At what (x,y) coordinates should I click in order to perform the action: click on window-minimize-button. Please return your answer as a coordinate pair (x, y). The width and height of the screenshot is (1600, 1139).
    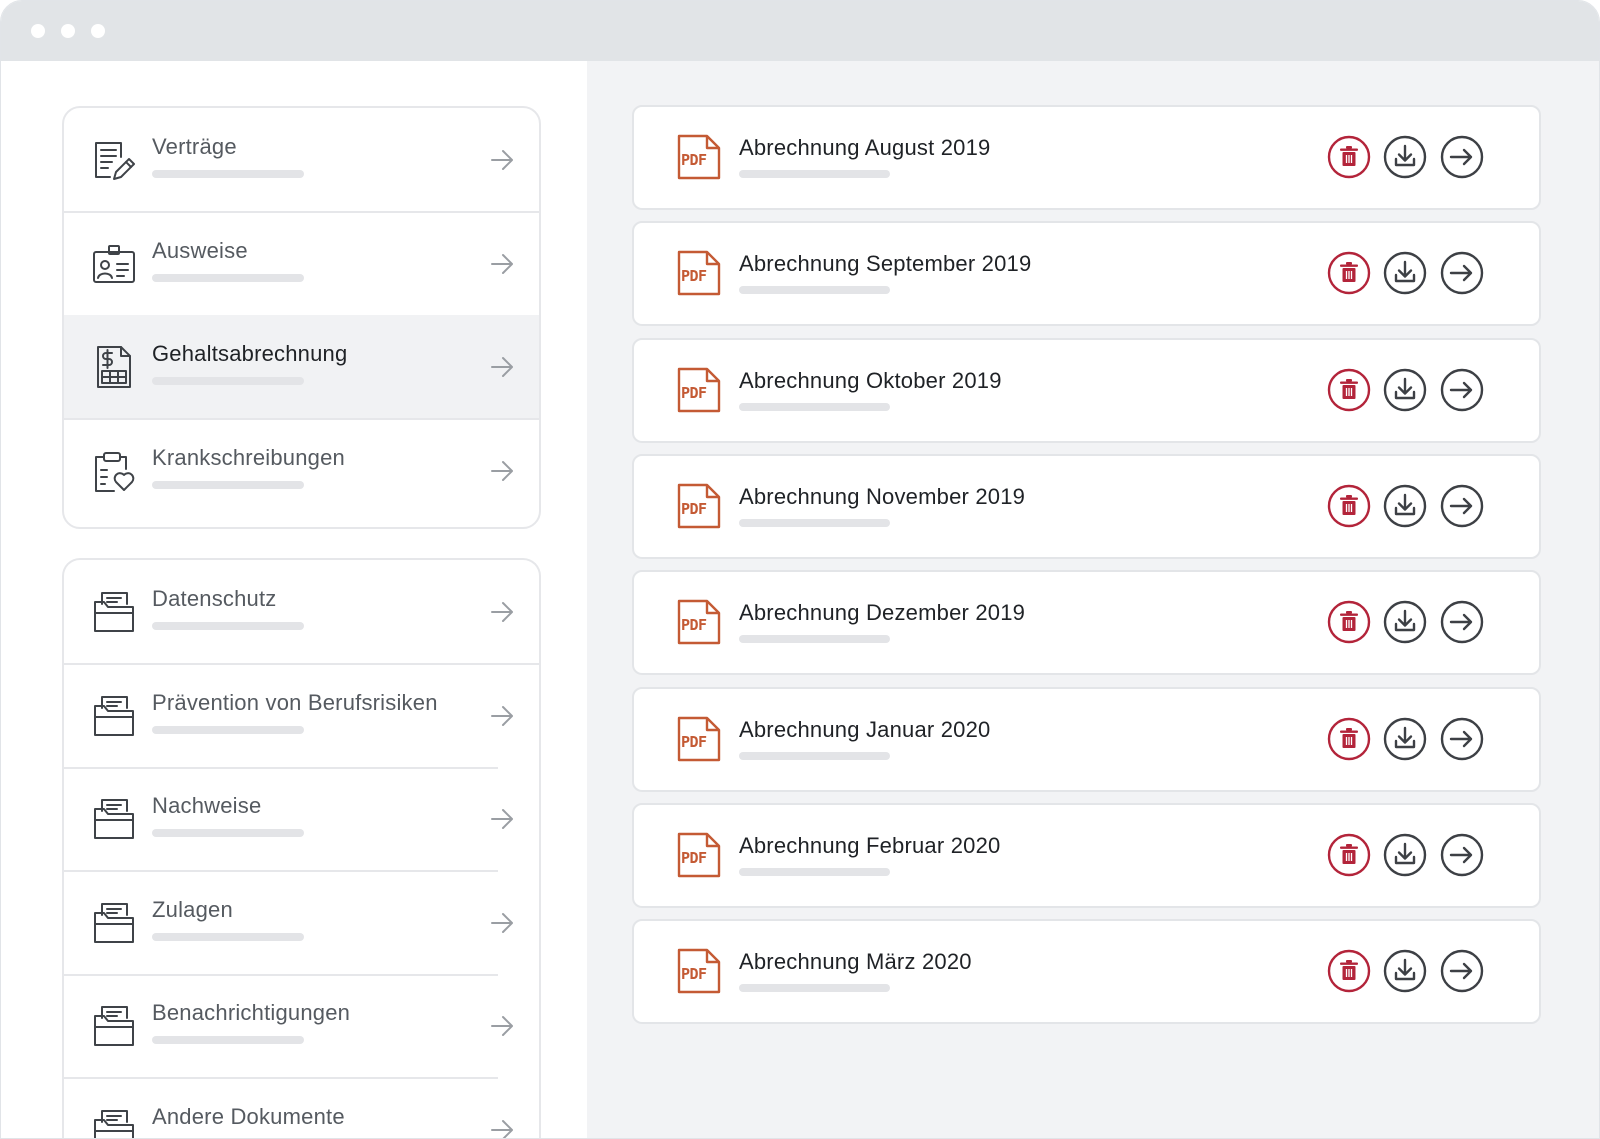
    Looking at the image, I should click on (68, 31).